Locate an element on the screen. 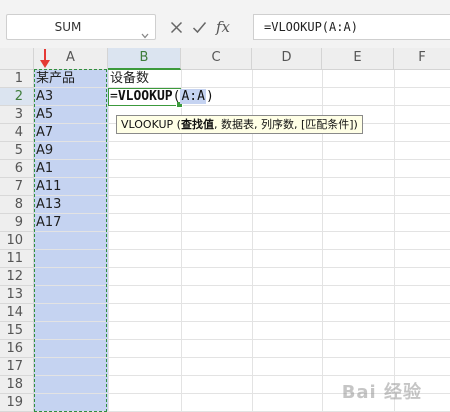 Image resolution: width=450 pixels, height=412 pixels. close-icon is located at coordinates (176, 27).